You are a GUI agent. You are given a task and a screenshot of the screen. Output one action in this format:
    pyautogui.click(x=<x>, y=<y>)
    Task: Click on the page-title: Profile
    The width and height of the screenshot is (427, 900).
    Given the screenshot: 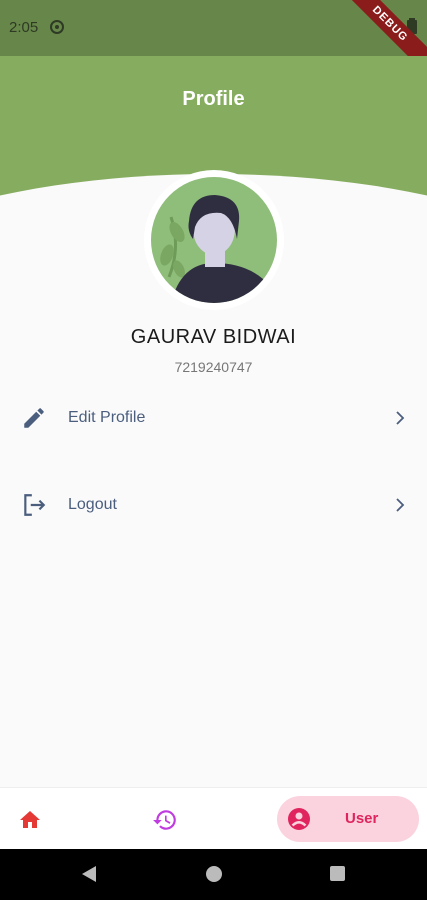 What is the action you would take?
    pyautogui.click(x=213, y=99)
    